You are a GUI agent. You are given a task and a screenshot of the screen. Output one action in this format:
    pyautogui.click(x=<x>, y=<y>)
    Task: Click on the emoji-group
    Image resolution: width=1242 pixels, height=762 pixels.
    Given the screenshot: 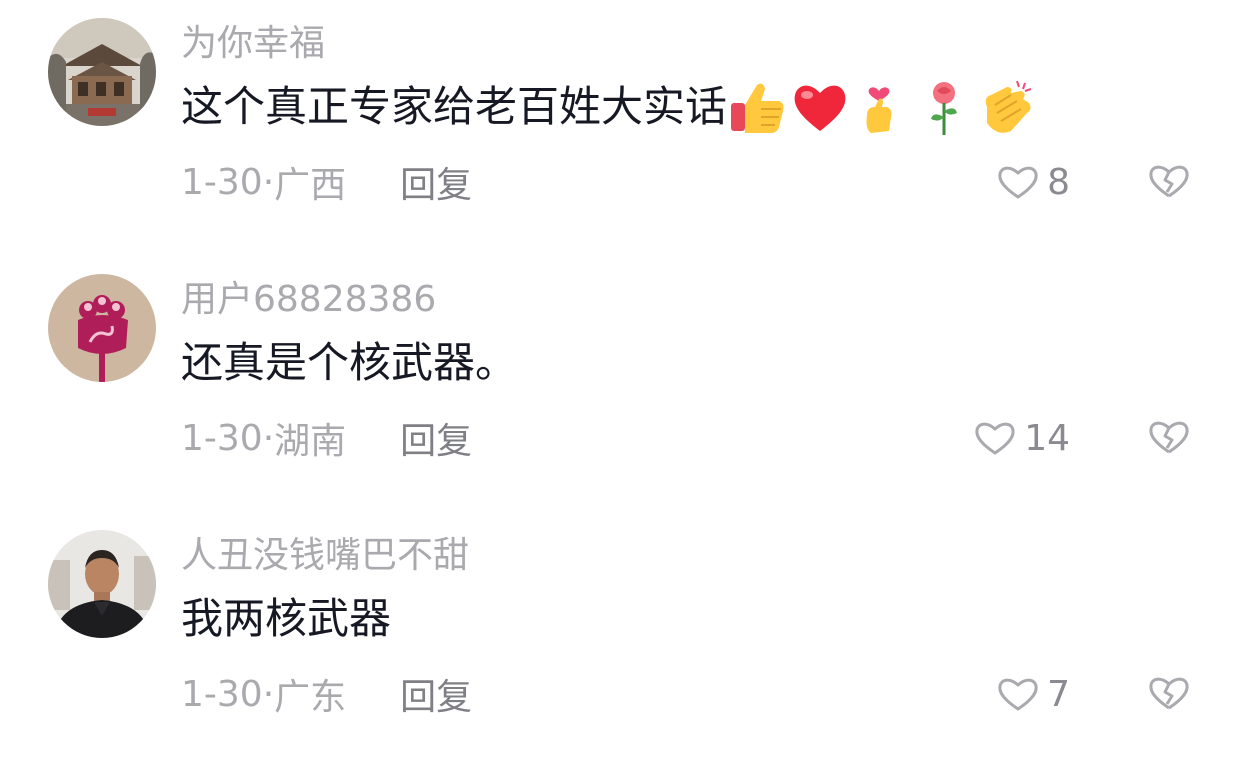 What is the action you would take?
    pyautogui.click(x=884, y=107)
    